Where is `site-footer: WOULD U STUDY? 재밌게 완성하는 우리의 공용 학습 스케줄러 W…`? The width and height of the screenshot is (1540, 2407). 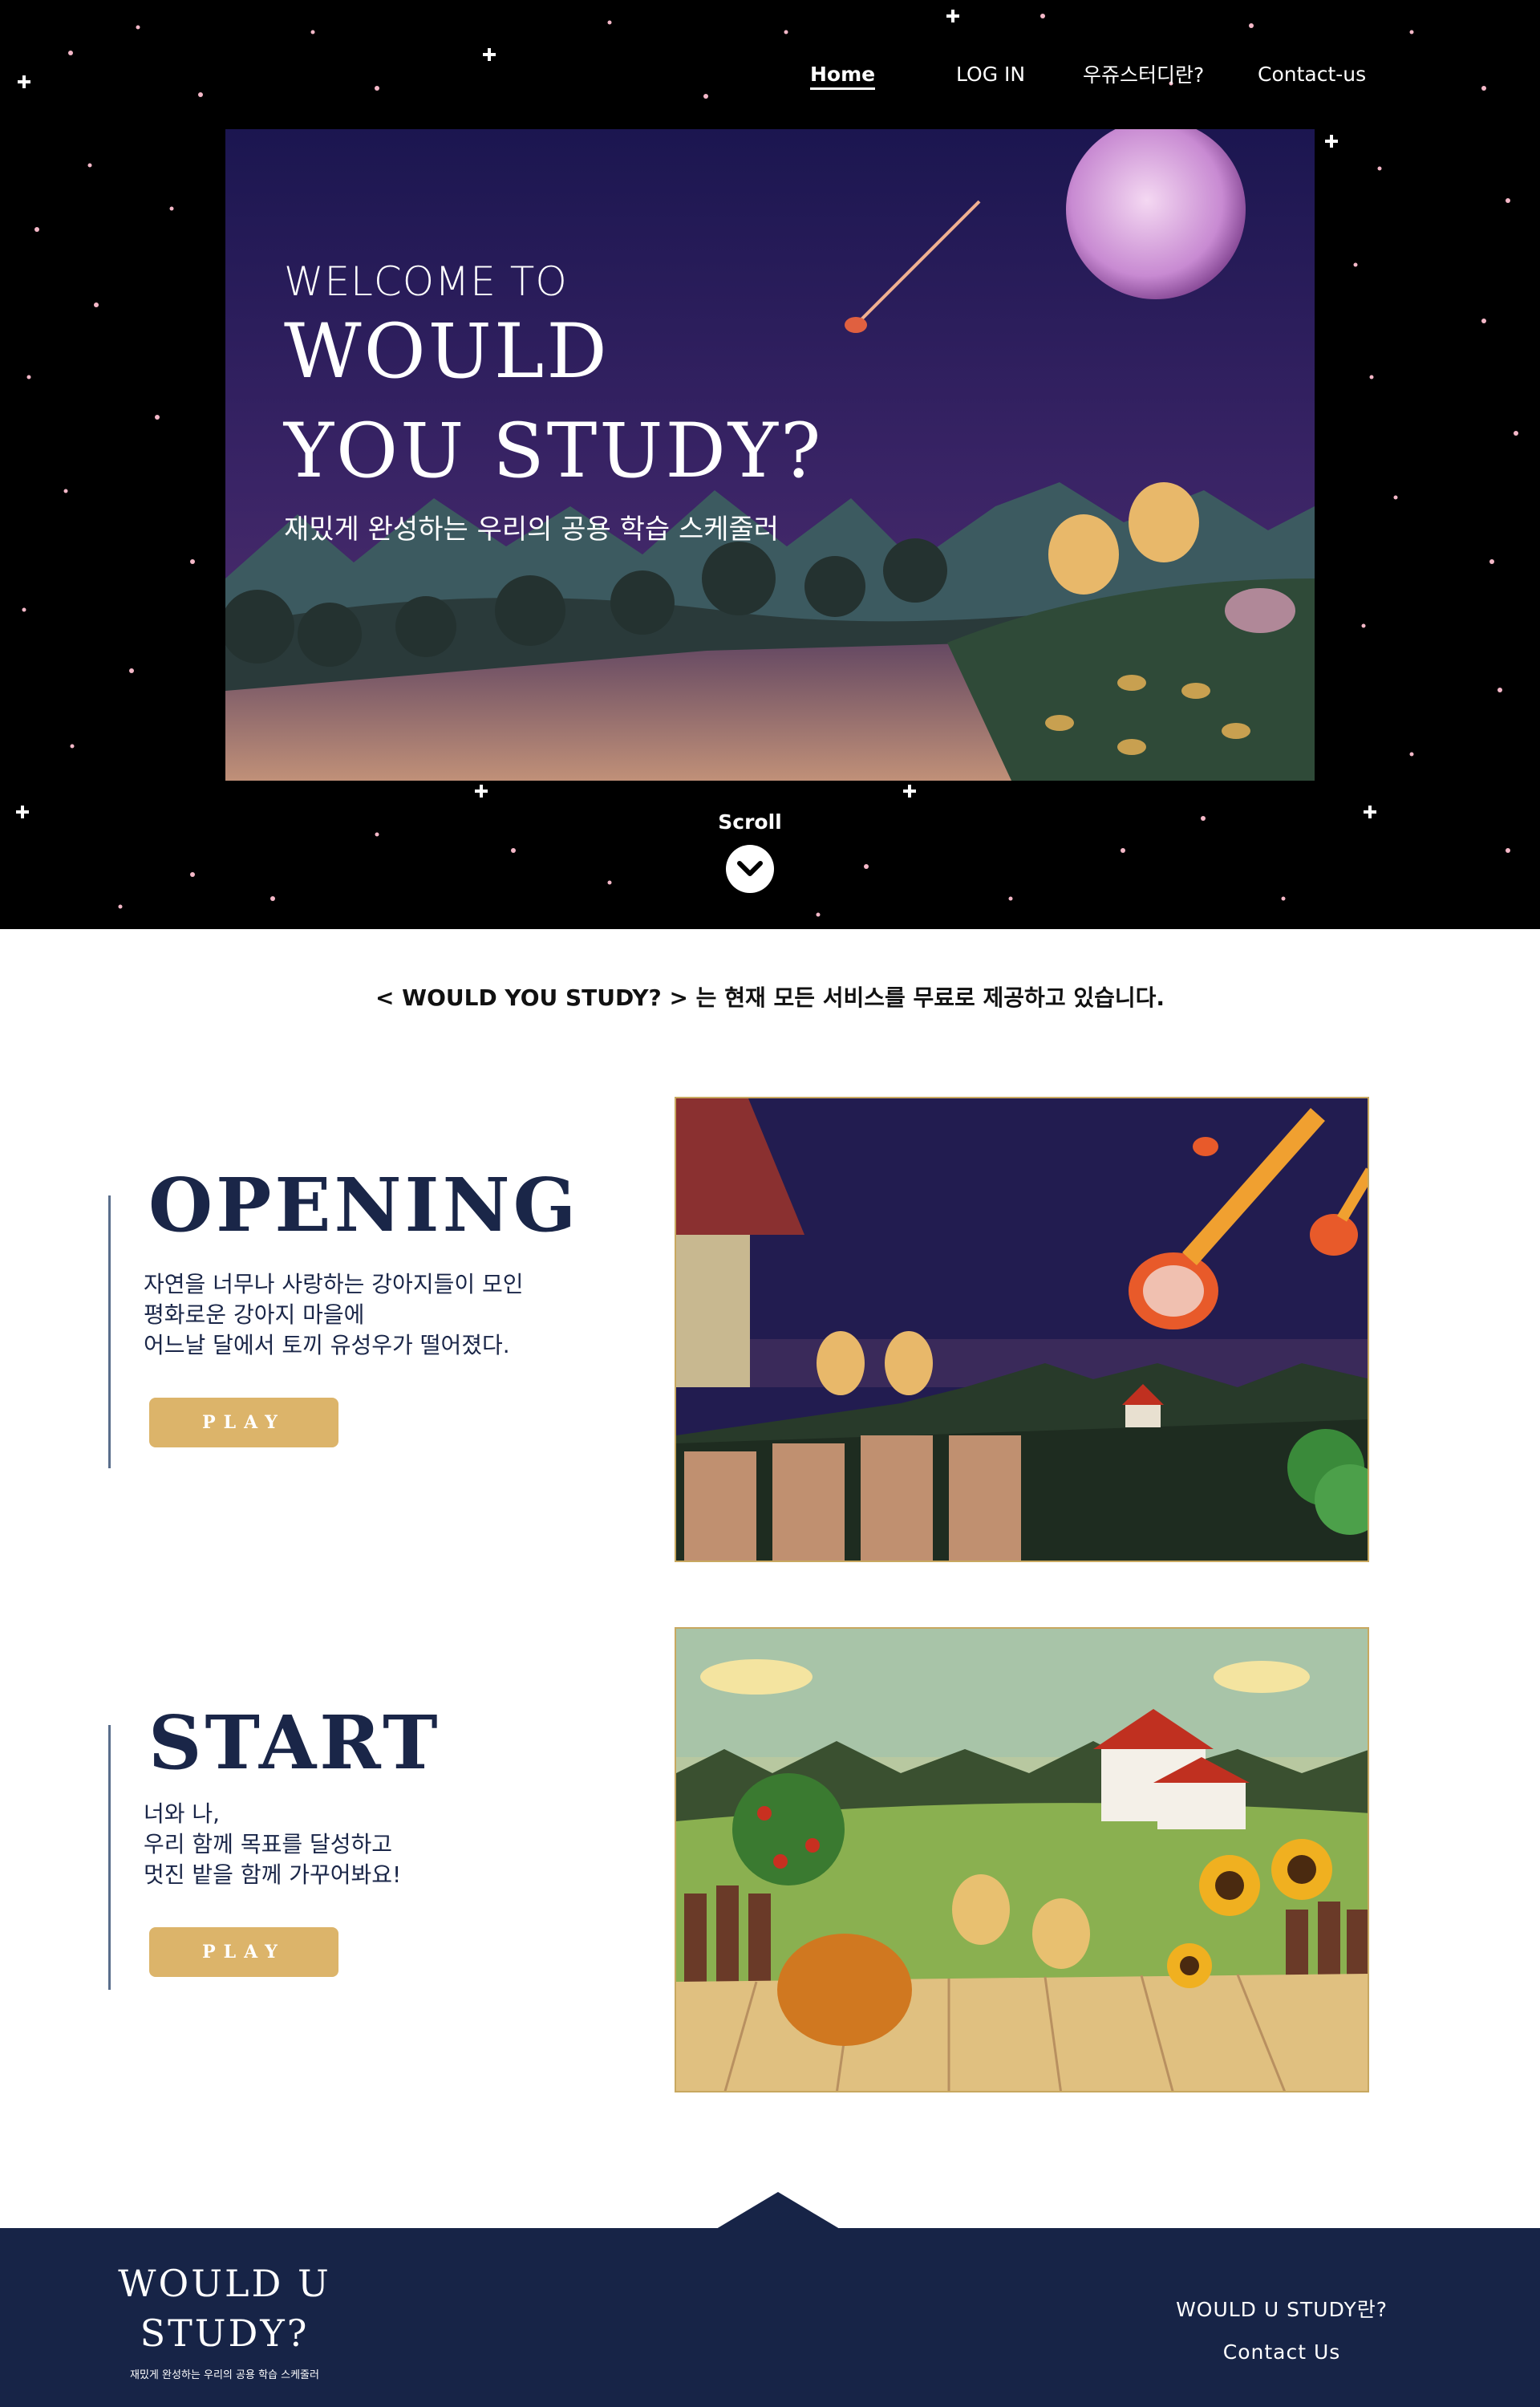
site-footer: WOULD U STUDY? 재밌게 완성하는 우리의 공용 학습 스케줄러 W… is located at coordinates (770, 2318).